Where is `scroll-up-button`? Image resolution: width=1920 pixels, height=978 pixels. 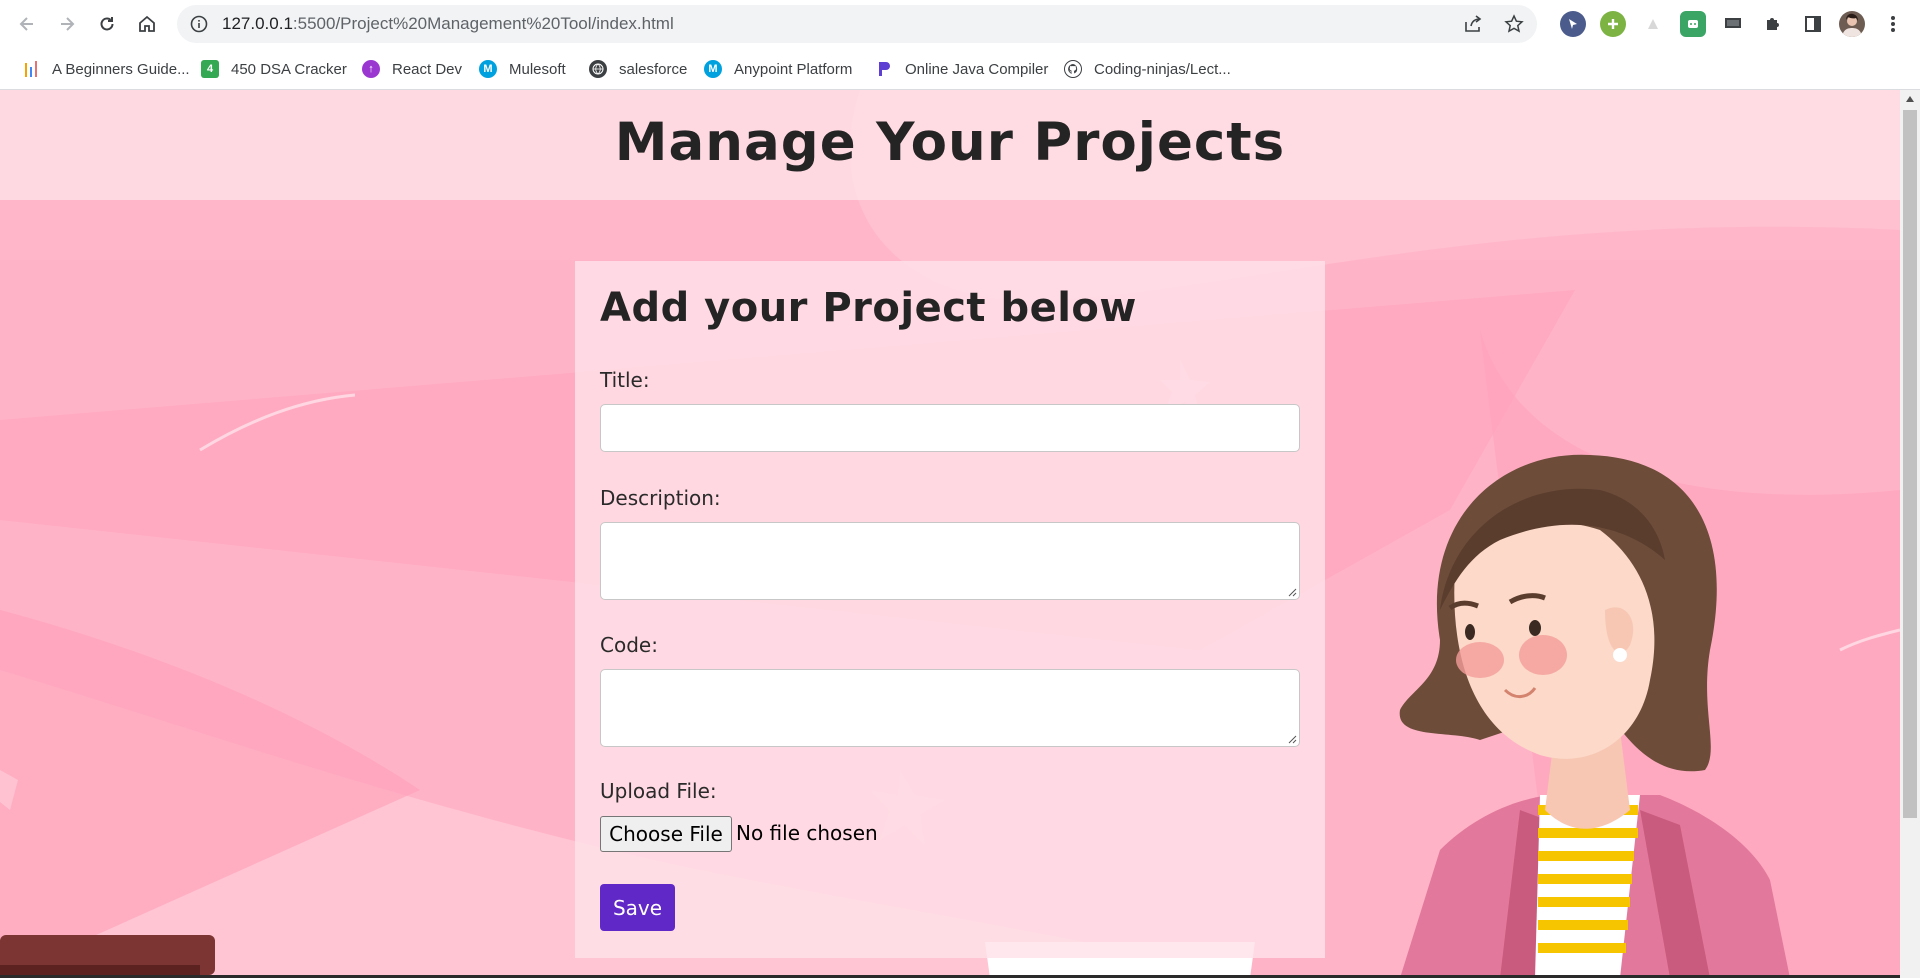 scroll-up-button is located at coordinates (1910, 98).